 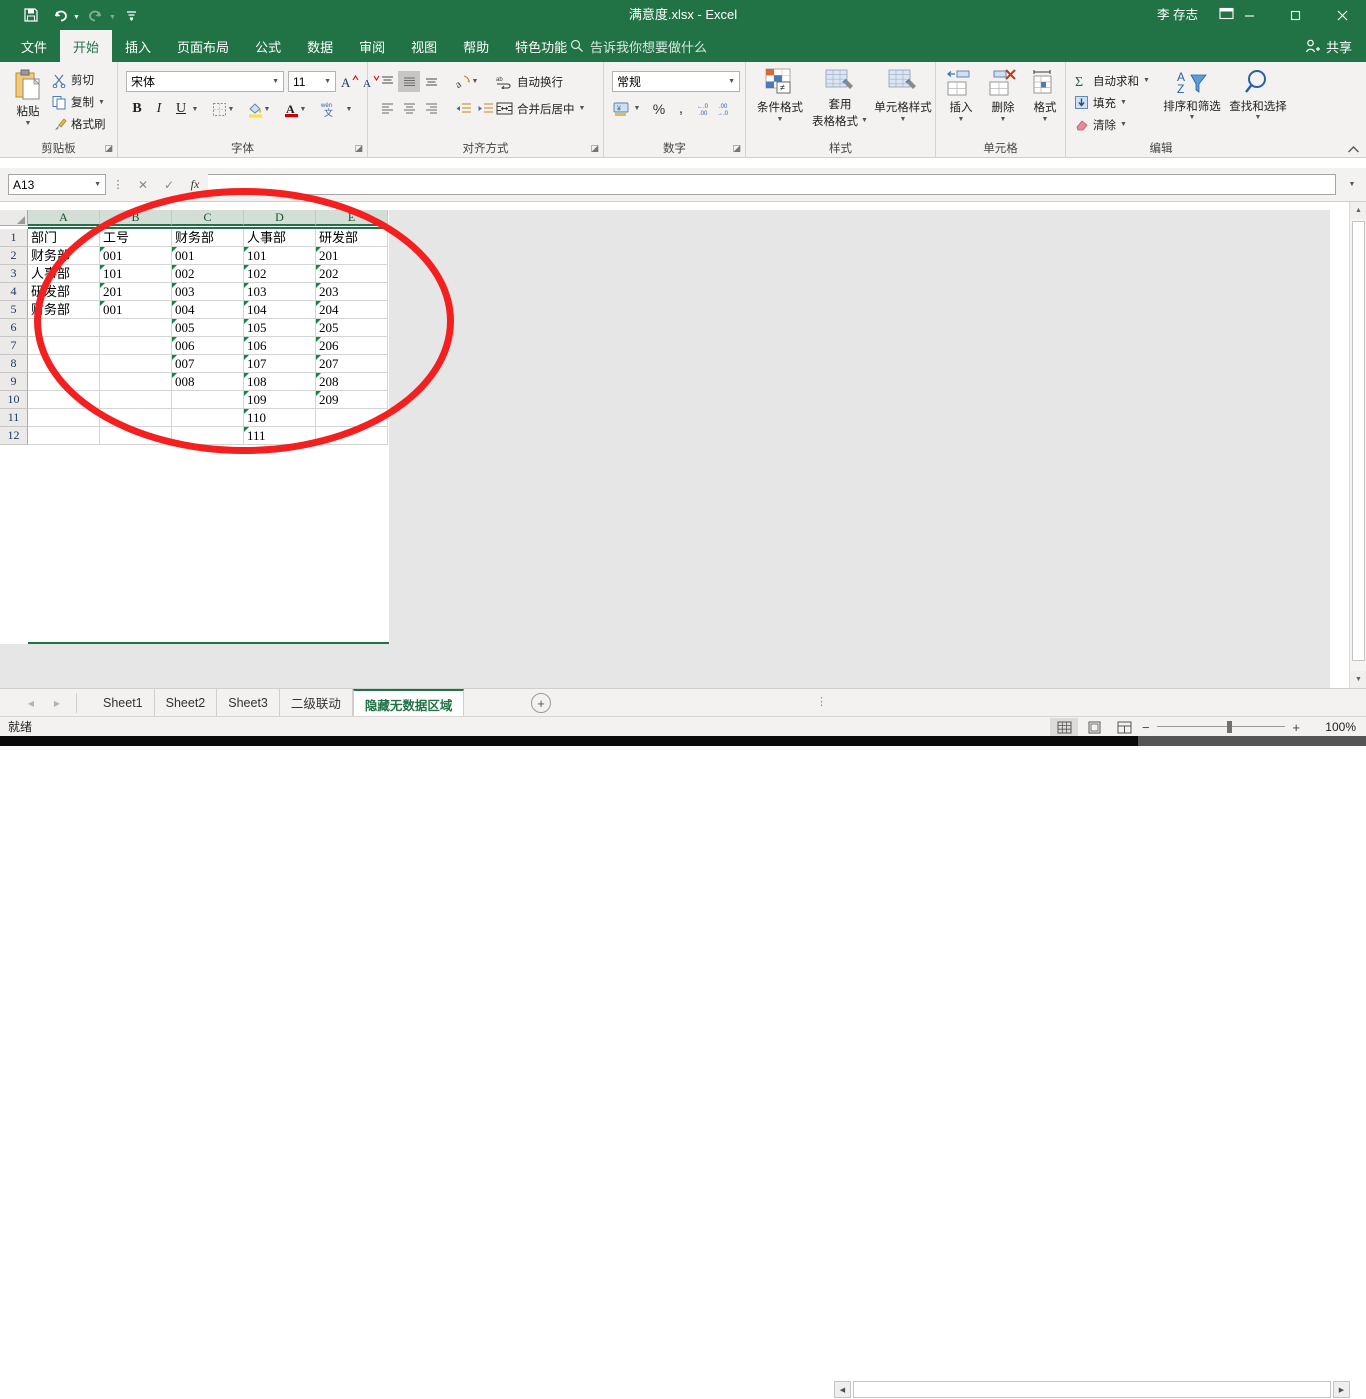 I want to click on cell-C8: 007, so click(x=208, y=364).